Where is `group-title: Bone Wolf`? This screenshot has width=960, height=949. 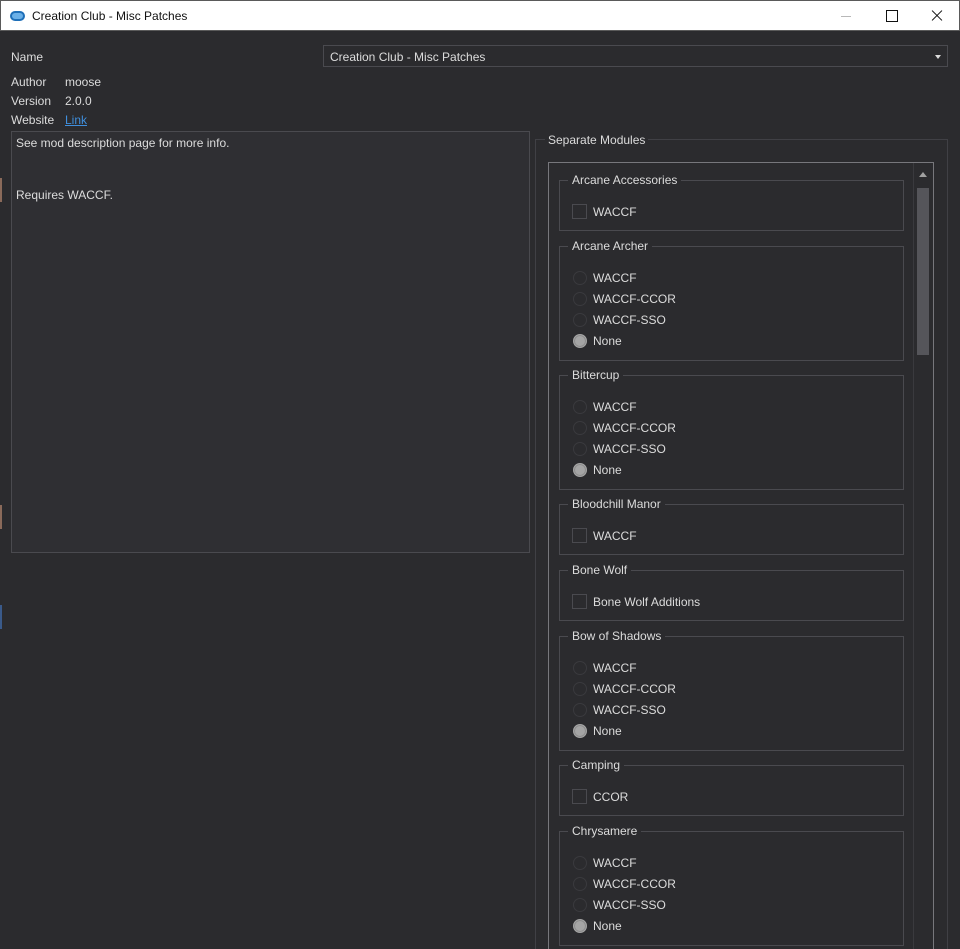 group-title: Bone Wolf is located at coordinates (600, 570).